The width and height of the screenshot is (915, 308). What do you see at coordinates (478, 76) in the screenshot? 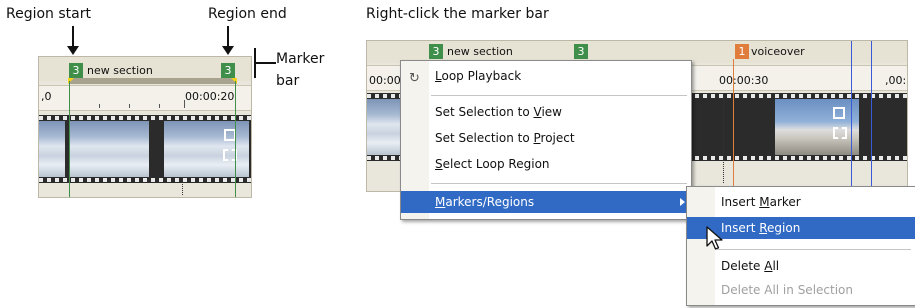
I see `menu-item-label: Loop Playback` at bounding box center [478, 76].